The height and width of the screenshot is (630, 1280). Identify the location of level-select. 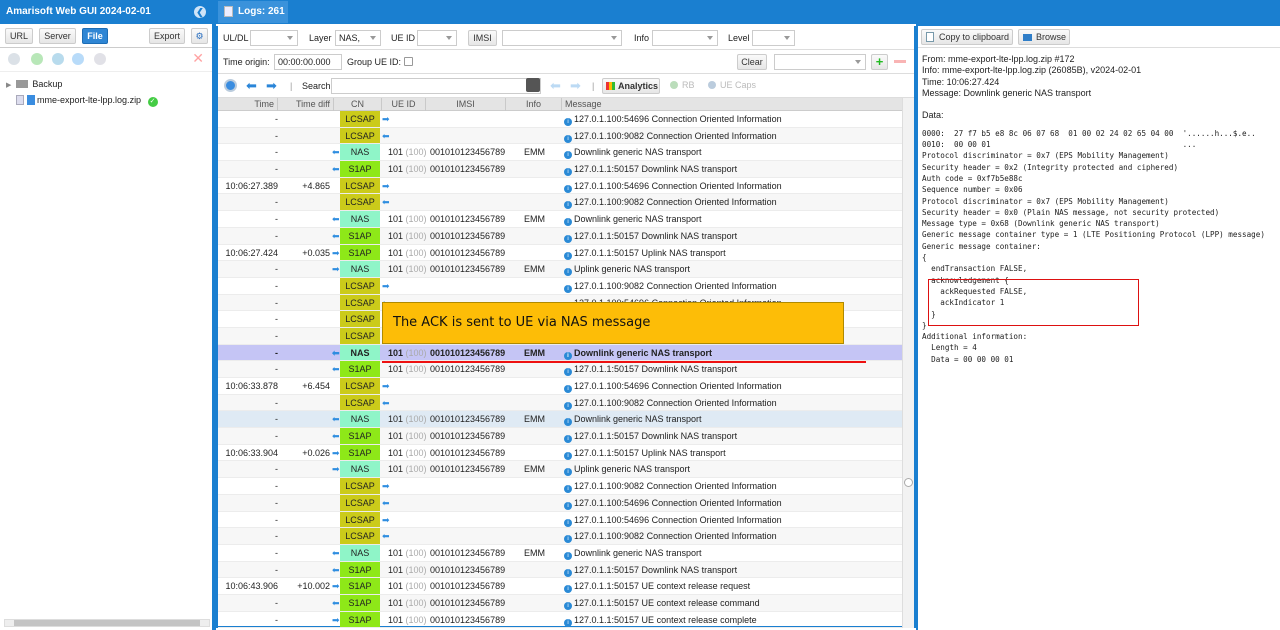
(773, 38).